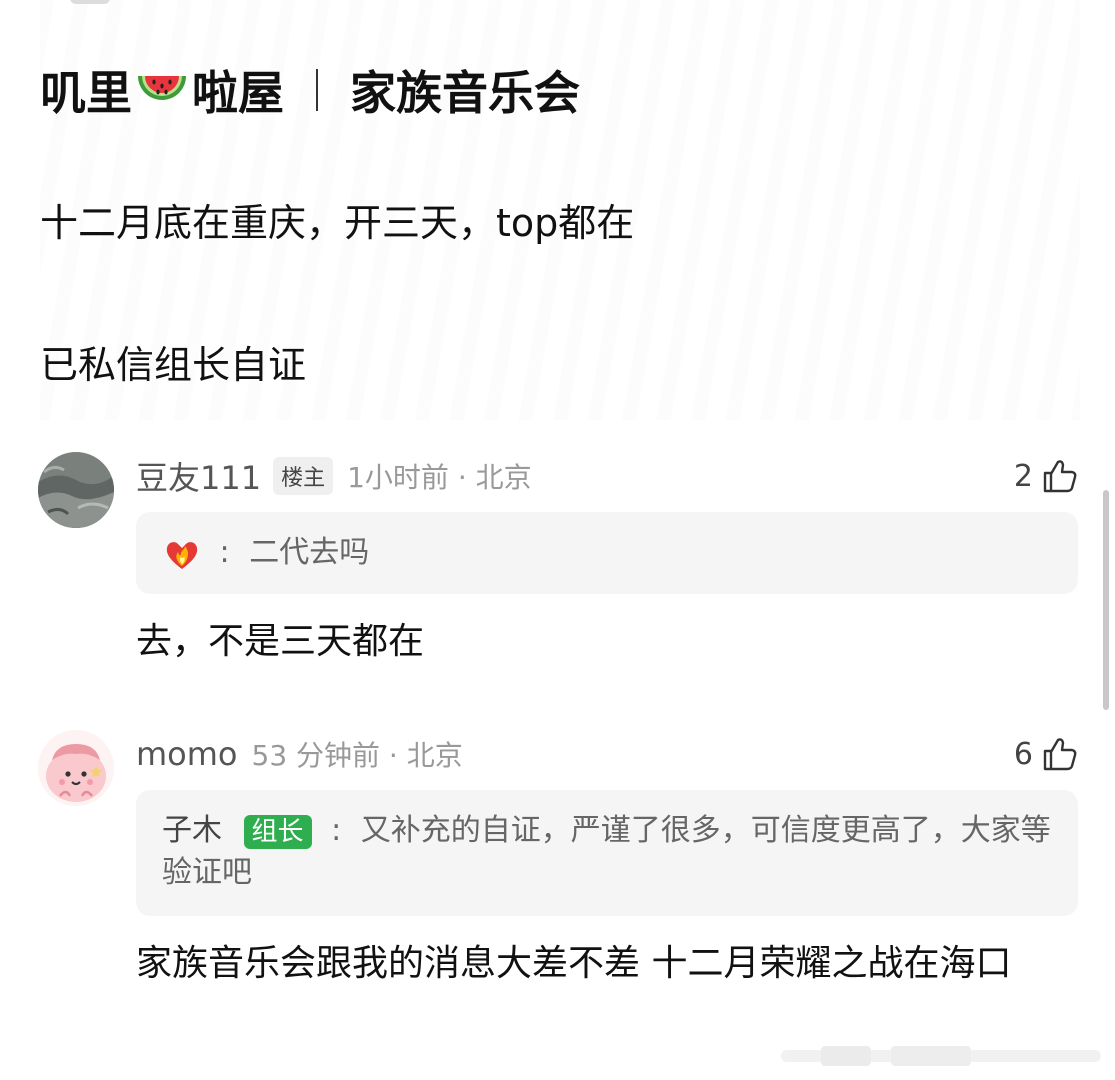 This screenshot has height=1080, width=1115. I want to click on like-count: 6, so click(1023, 754).